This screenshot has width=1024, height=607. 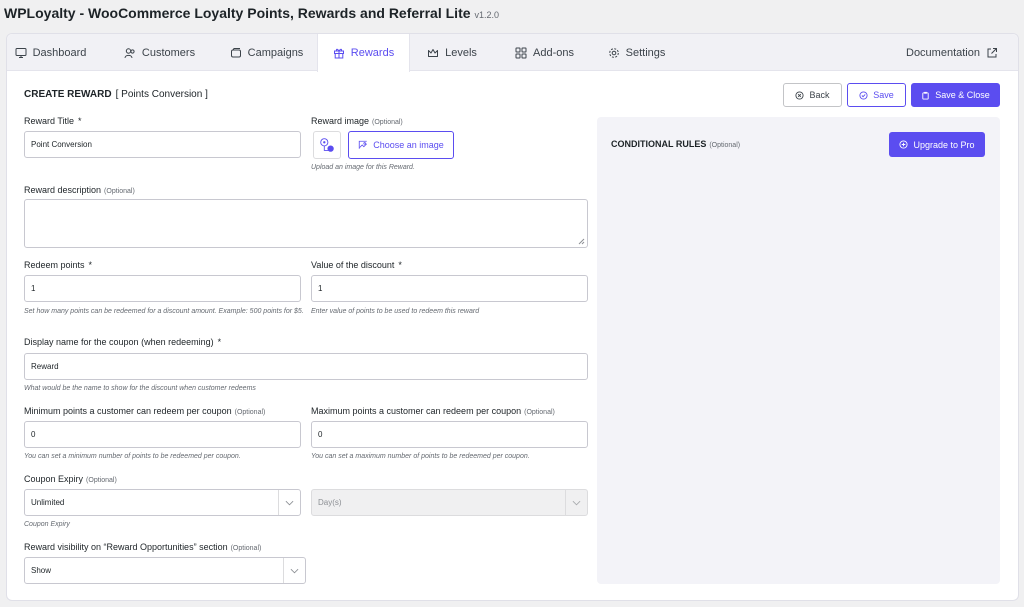 What do you see at coordinates (168, 52) in the screenshot?
I see `tab-label: Customers` at bounding box center [168, 52].